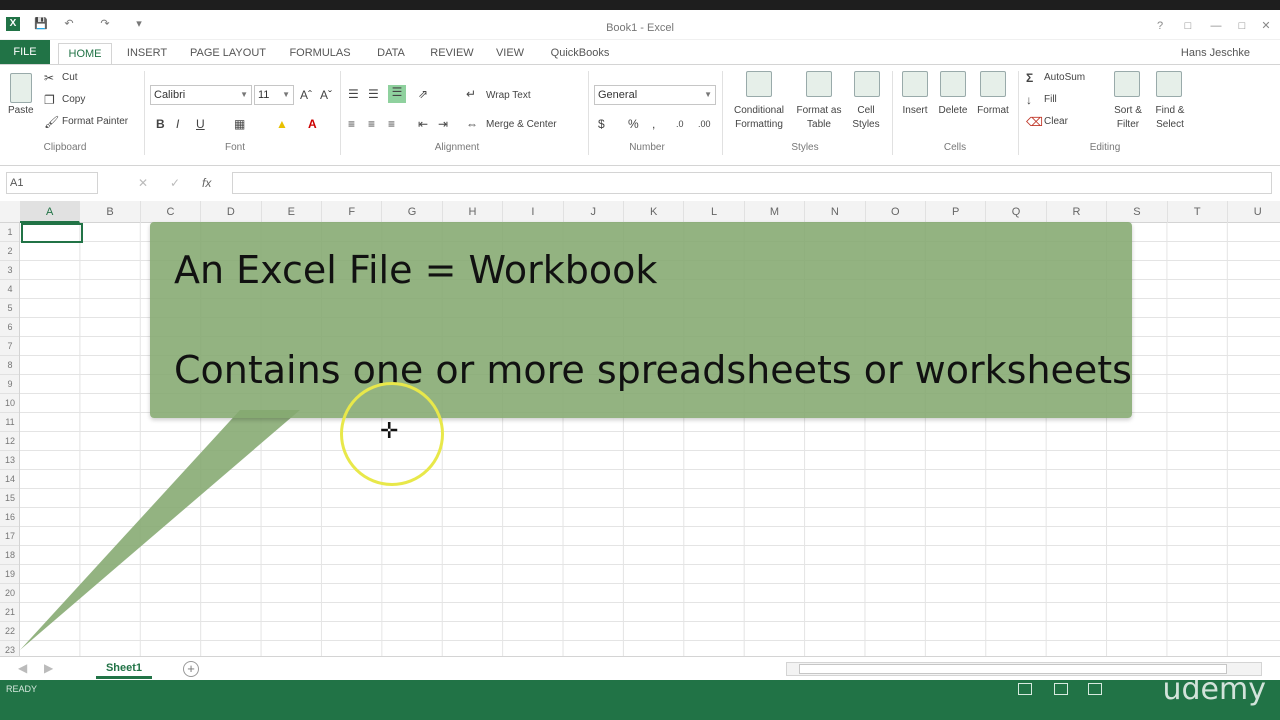 This screenshot has height=720, width=1280. Describe the element at coordinates (452, 53) in the screenshot. I see `tab-review: REVIEW` at that location.